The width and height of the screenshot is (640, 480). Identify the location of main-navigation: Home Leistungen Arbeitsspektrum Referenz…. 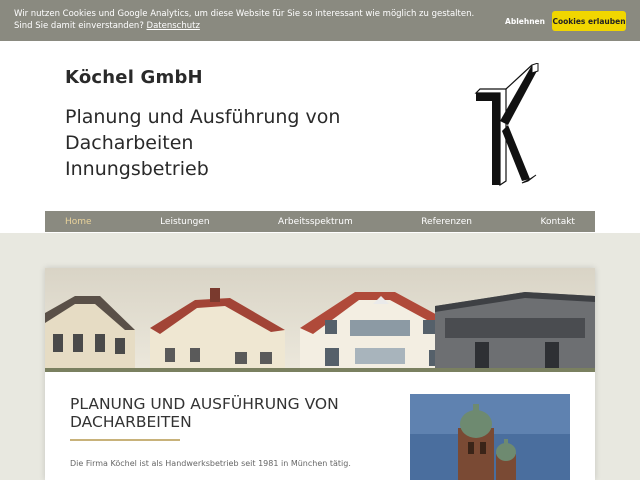
(320, 221).